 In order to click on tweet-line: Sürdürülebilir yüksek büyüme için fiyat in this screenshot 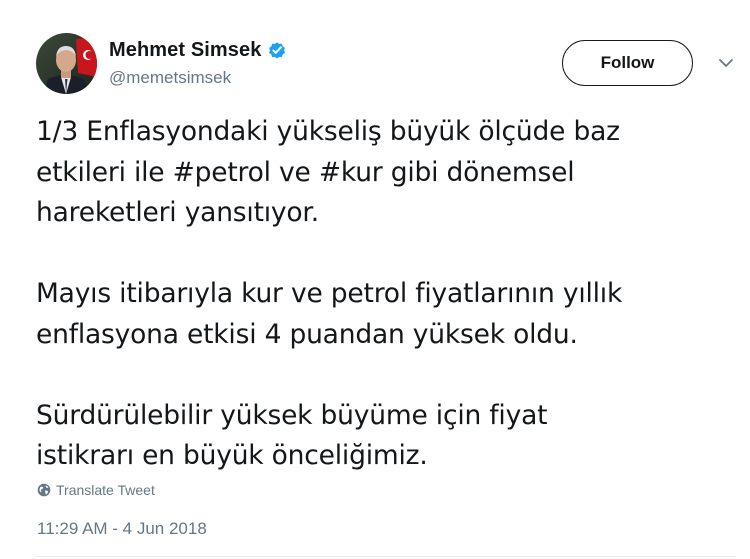, I will do `click(292, 415)`.